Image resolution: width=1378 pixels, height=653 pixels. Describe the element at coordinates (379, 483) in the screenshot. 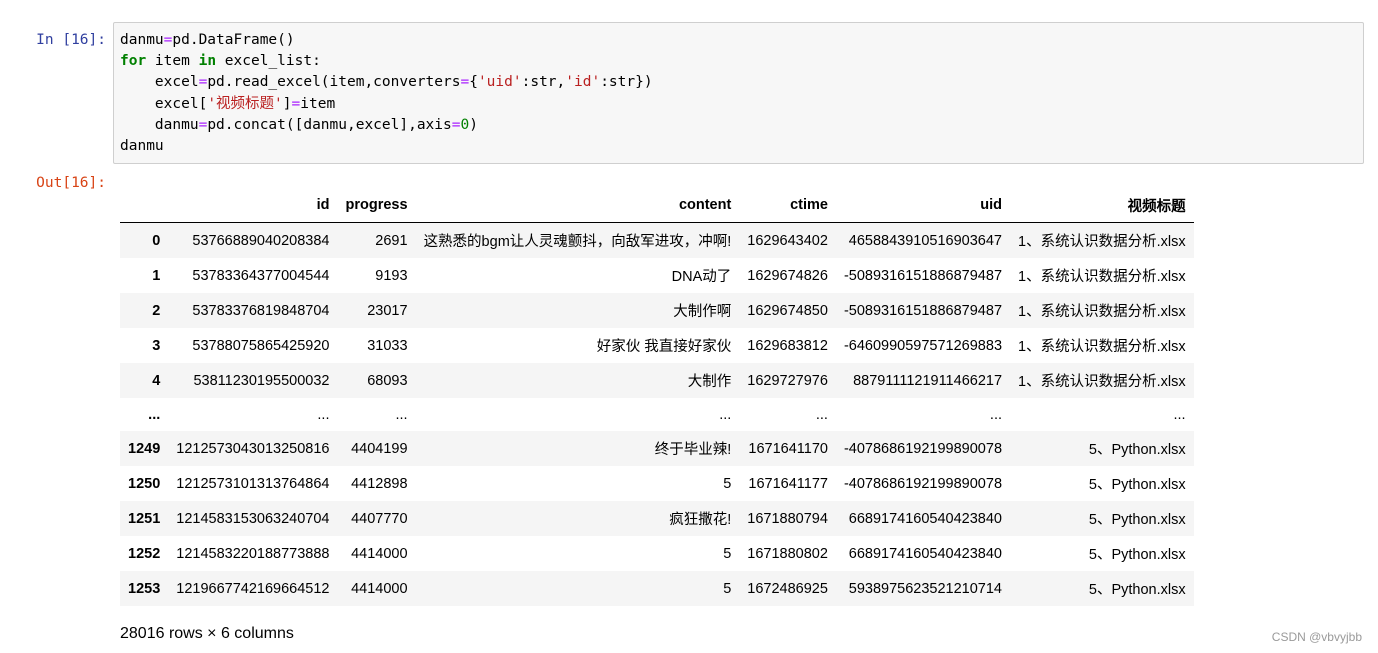

I see `table-cell: 4412898` at that location.